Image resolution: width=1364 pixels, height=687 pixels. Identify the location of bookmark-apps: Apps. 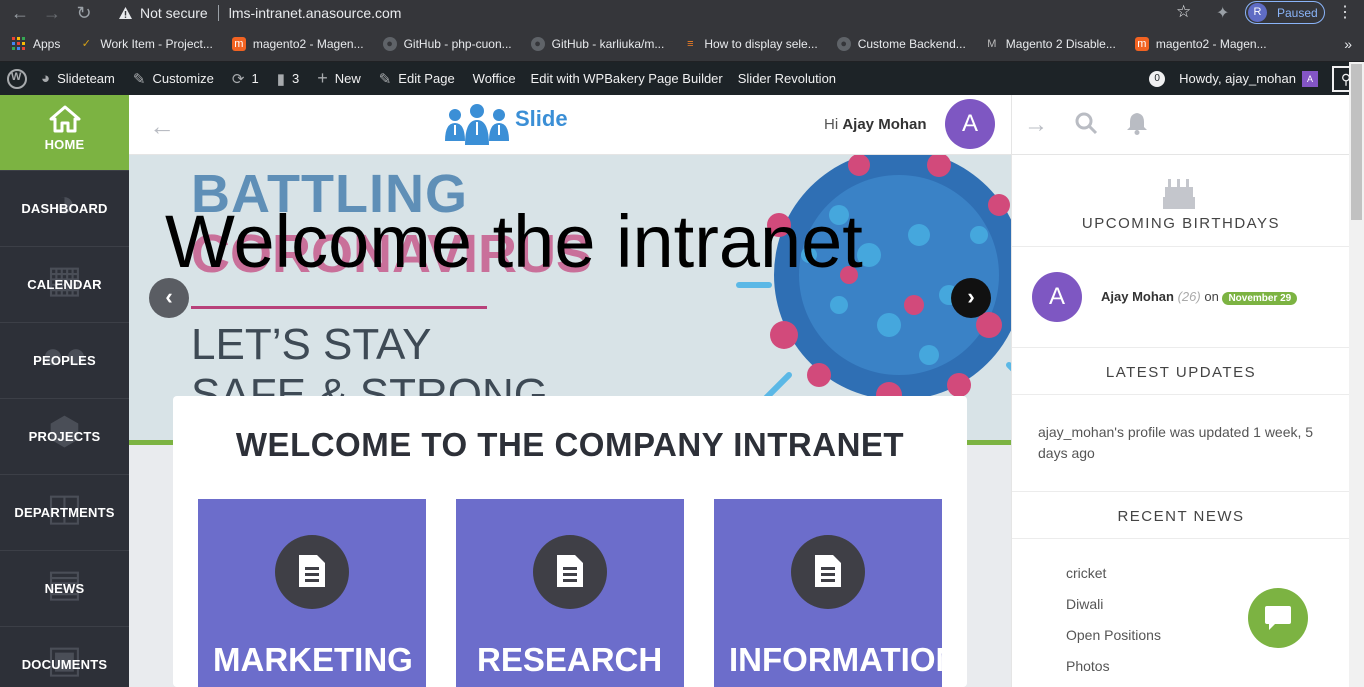
(36, 43).